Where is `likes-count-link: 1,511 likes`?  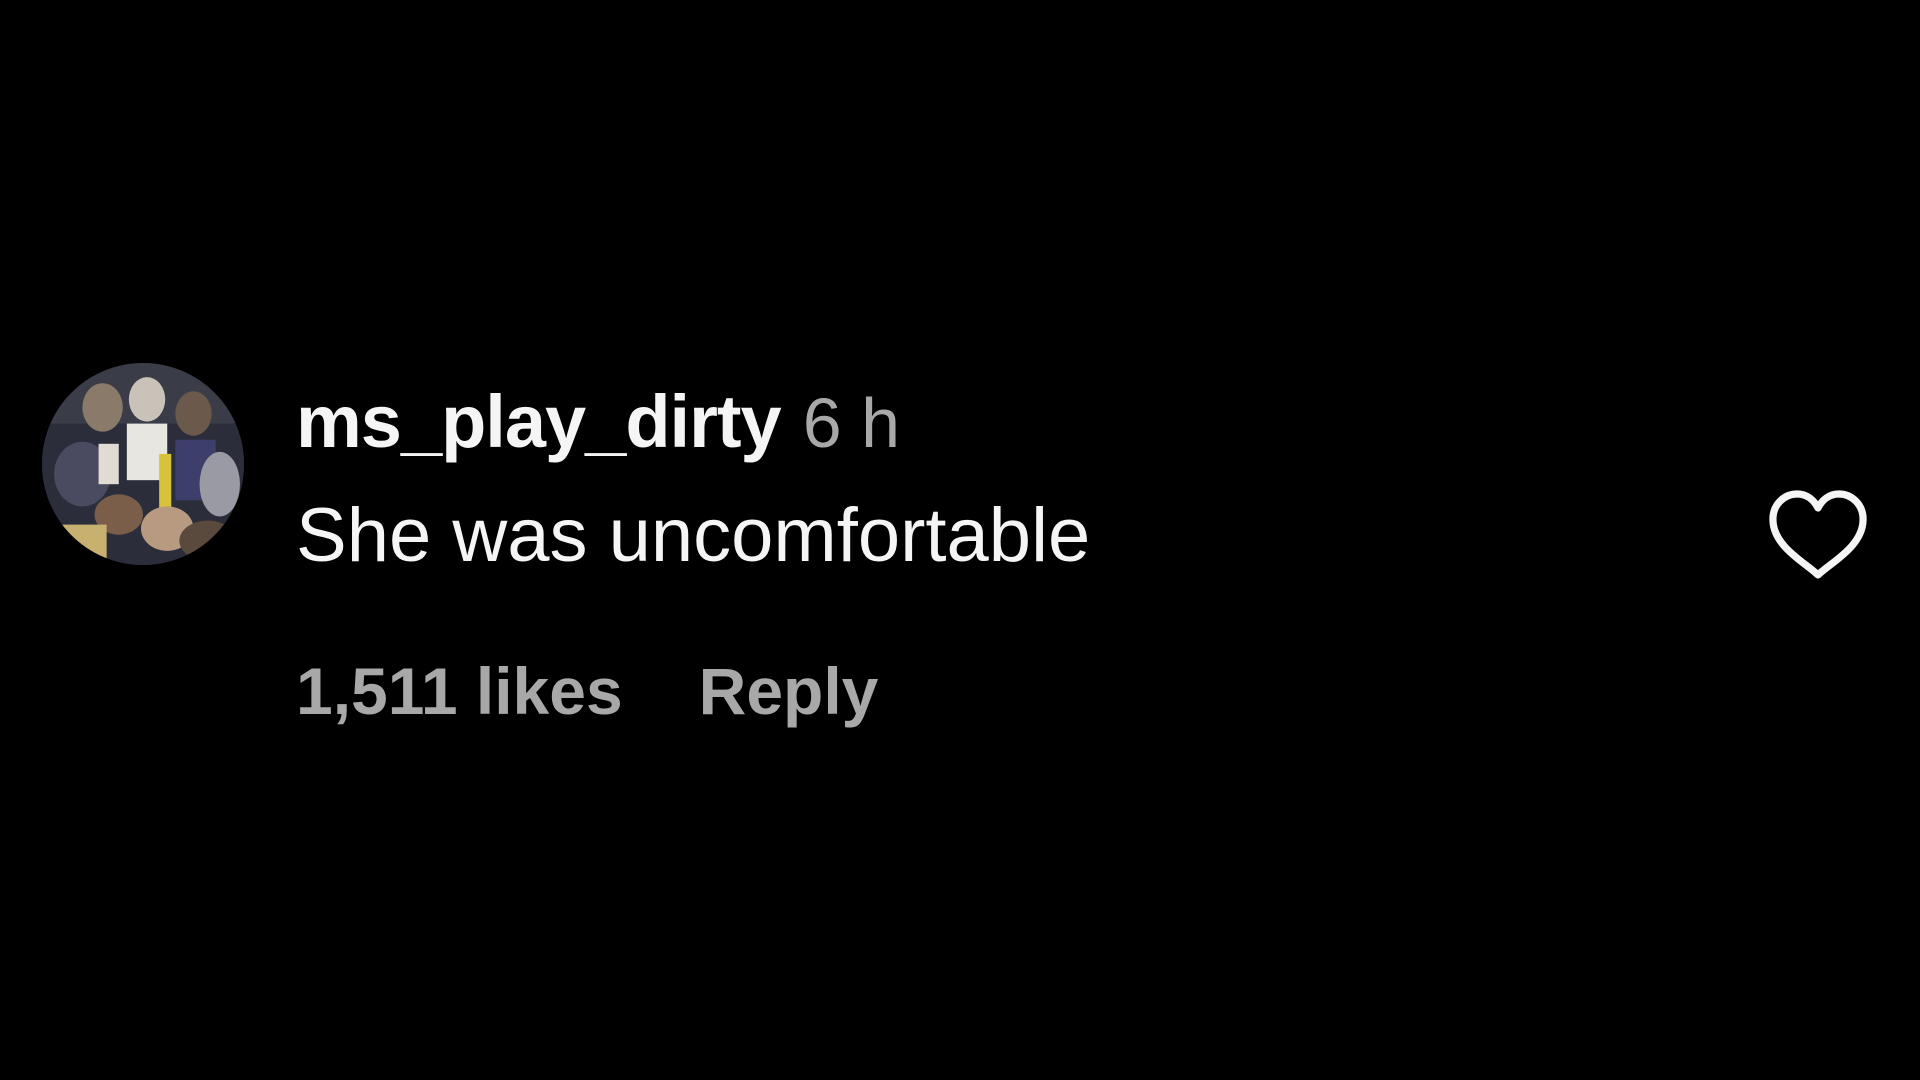
likes-count-link: 1,511 likes is located at coordinates (459, 691).